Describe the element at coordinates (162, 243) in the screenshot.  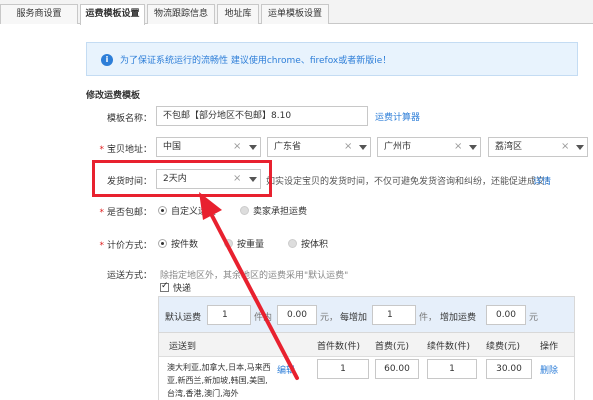
I see `radio-by-count` at that location.